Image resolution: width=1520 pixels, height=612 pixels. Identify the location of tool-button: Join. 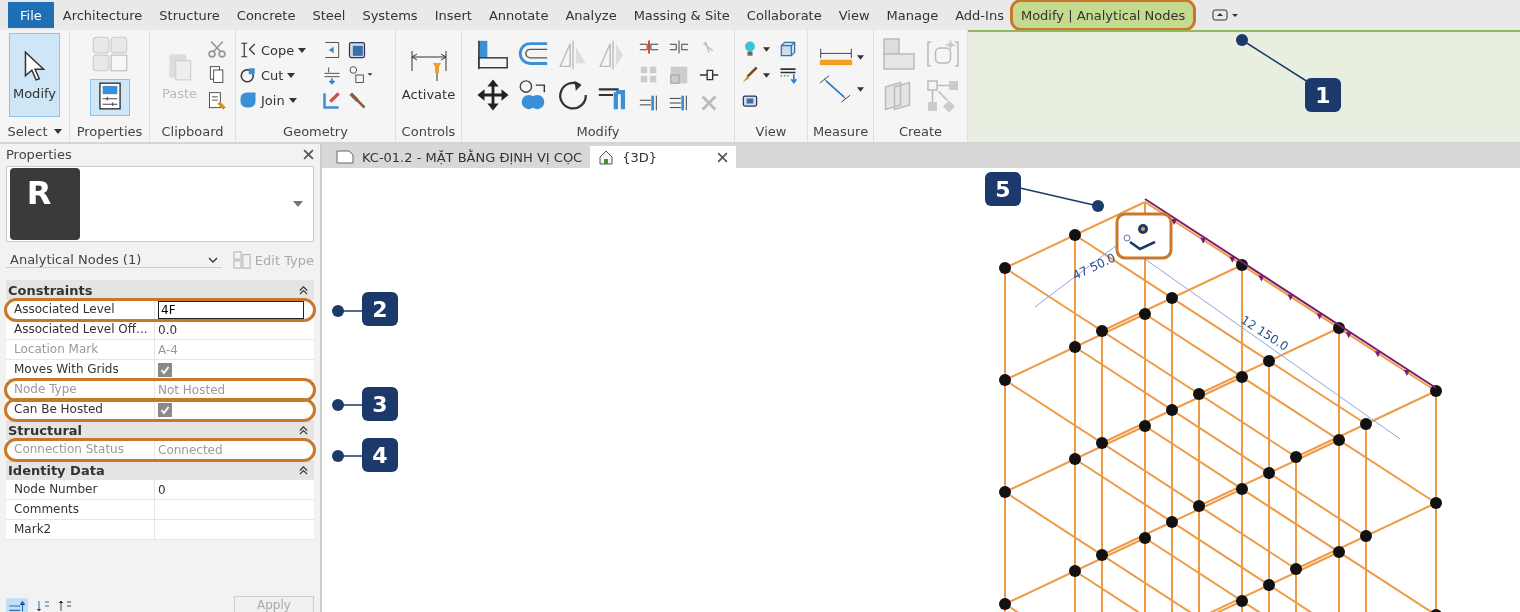
(278, 100).